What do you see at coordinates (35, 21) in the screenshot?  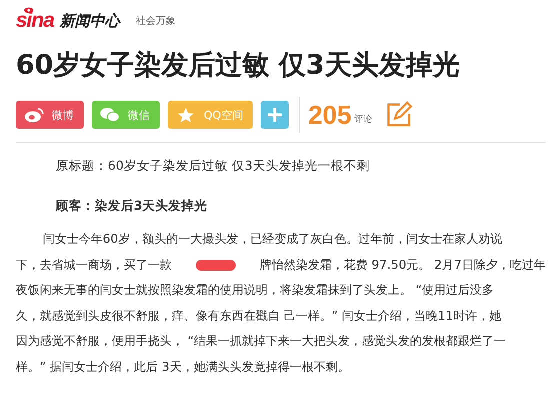 I see `sina-logo: sina` at bounding box center [35, 21].